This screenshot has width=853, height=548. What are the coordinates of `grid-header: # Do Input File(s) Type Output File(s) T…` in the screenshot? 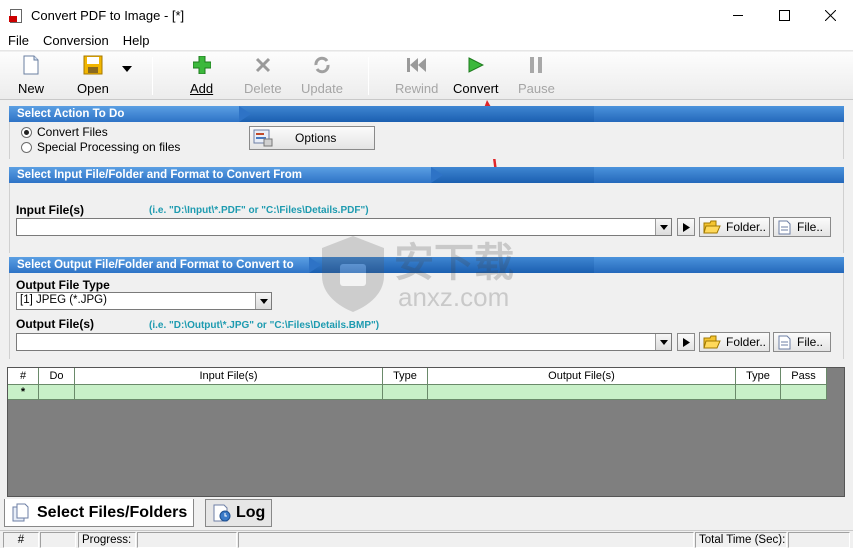 It's located at (417, 376).